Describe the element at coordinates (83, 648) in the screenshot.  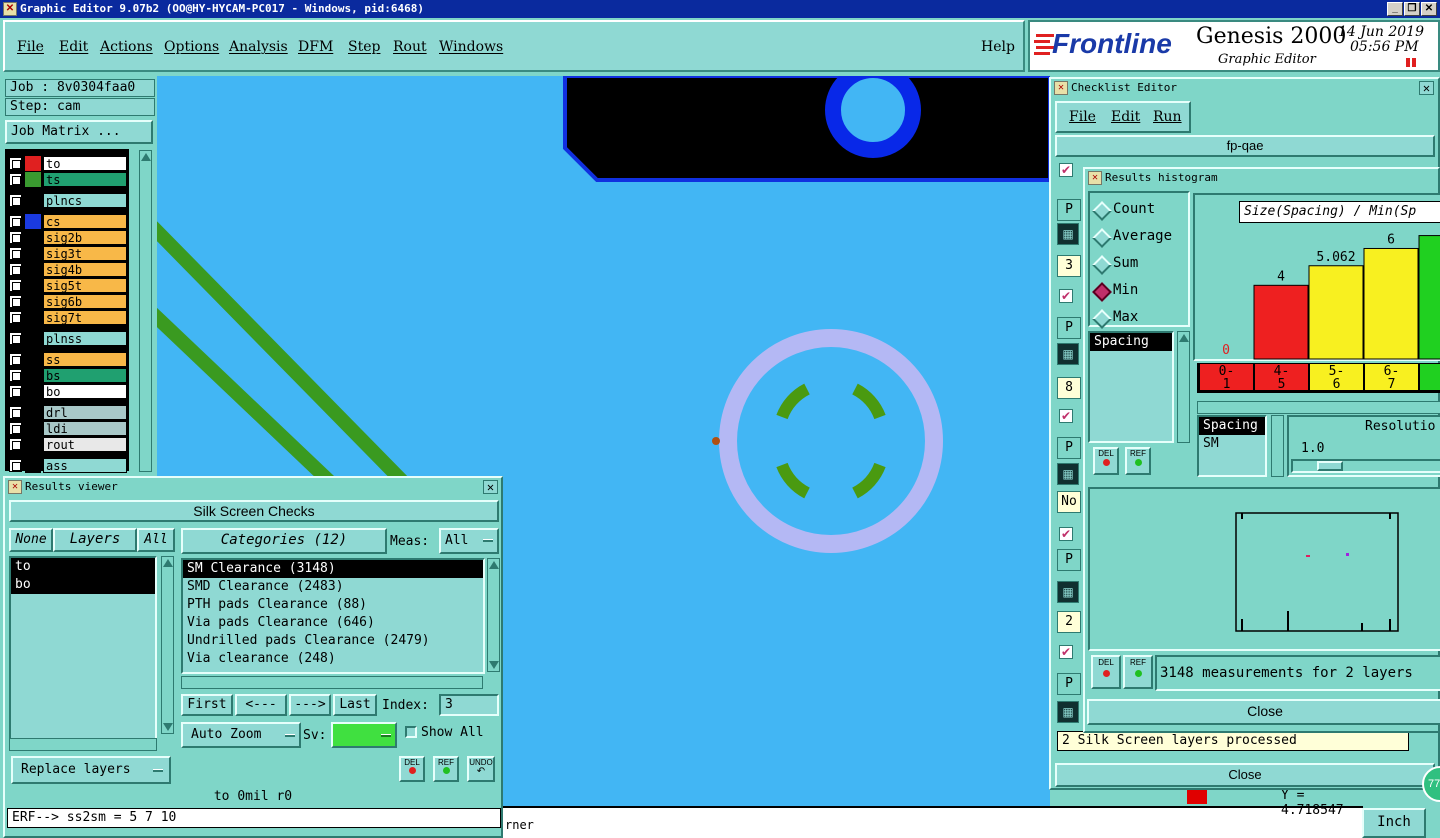
I see `result-layer-list: to bo` at that location.